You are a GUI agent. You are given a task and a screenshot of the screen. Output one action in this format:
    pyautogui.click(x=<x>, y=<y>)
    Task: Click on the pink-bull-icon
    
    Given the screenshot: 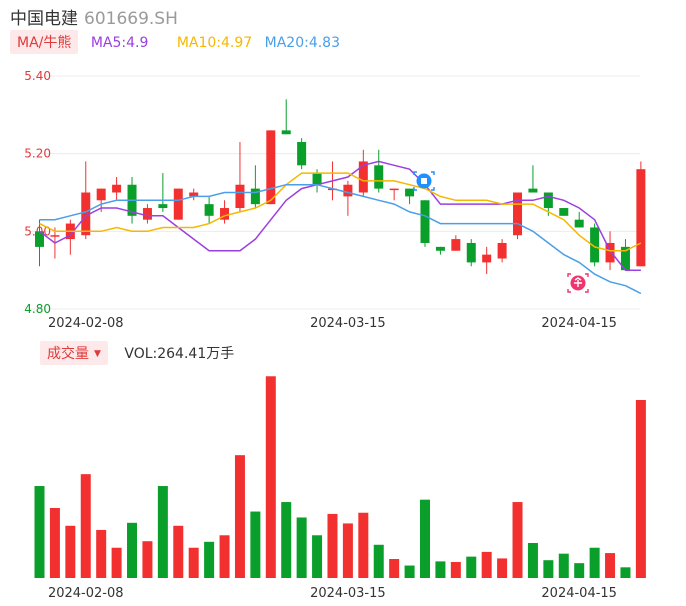 What is the action you would take?
    pyautogui.click(x=578, y=283)
    